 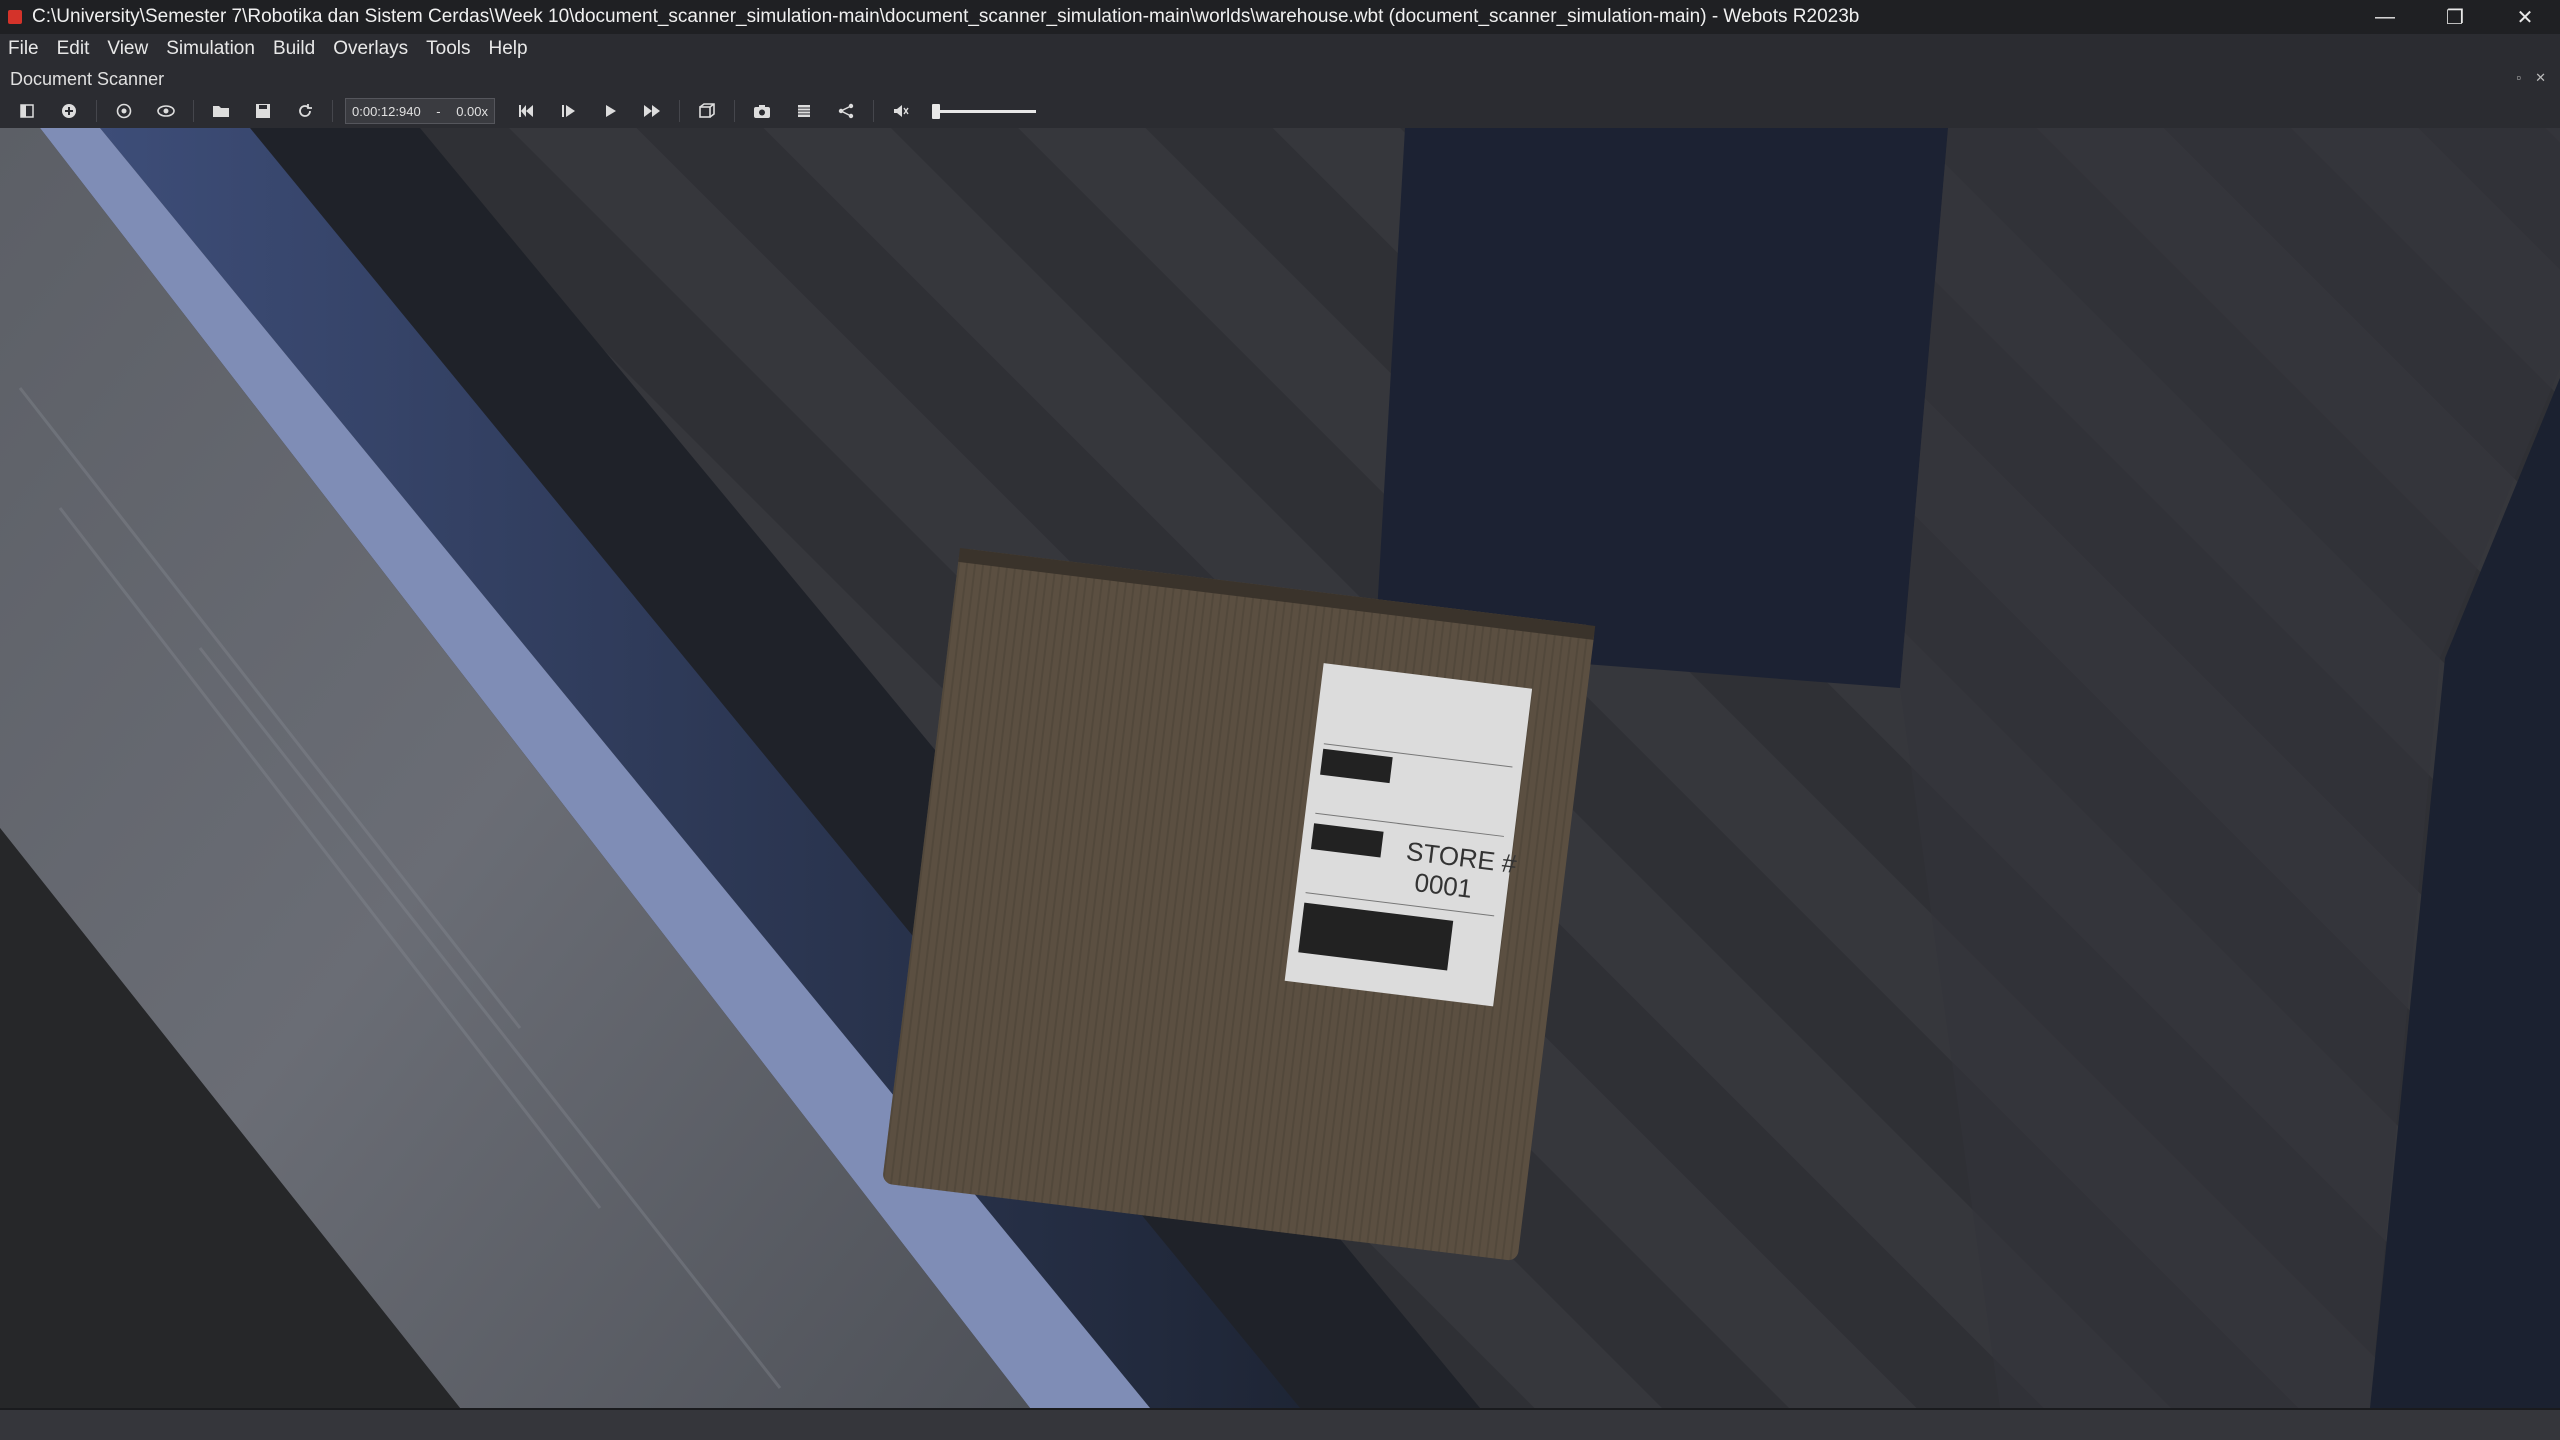 What do you see at coordinates (1280, 79) in the screenshot?
I see `dock-titlebar: Document Scanner ▫ ✕` at bounding box center [1280, 79].